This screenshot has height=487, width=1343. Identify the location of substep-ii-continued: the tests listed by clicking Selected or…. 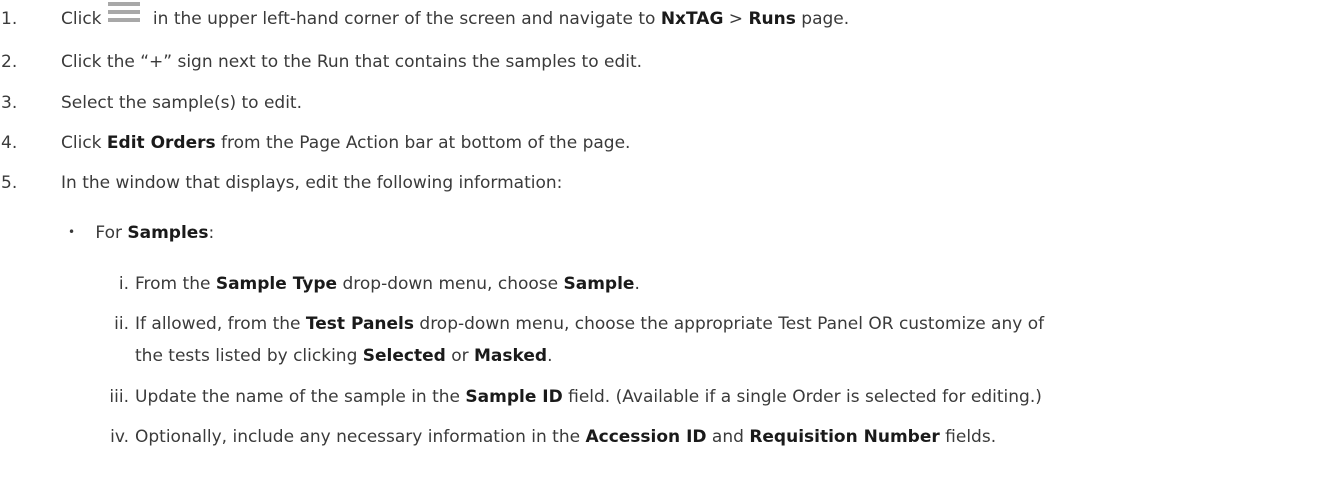
(343, 356).